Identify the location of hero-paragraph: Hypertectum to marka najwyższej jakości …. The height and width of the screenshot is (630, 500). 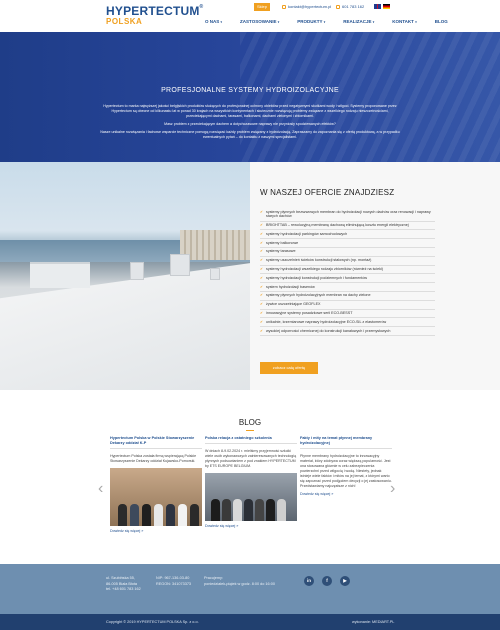
(250, 111).